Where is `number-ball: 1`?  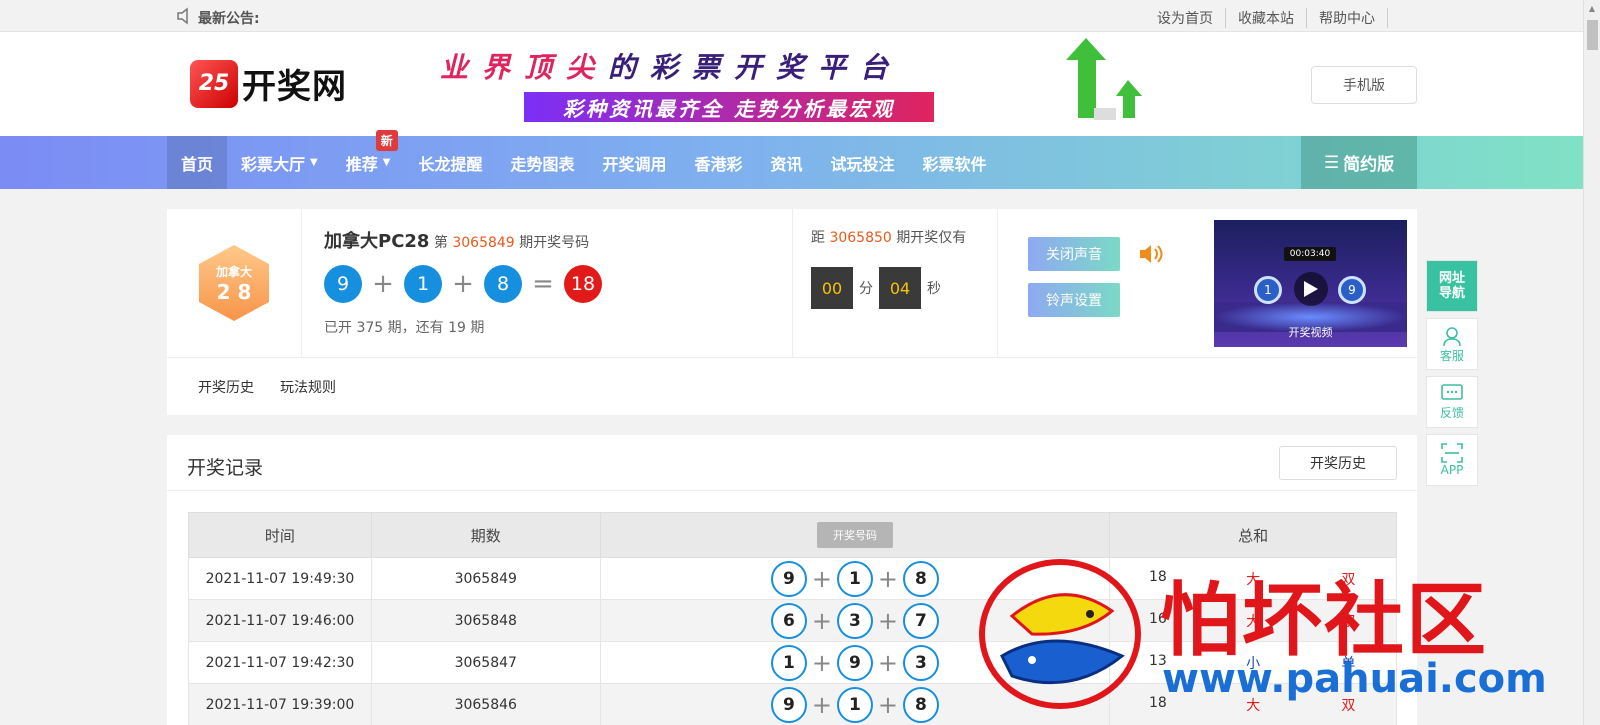 number-ball: 1 is located at coordinates (423, 284).